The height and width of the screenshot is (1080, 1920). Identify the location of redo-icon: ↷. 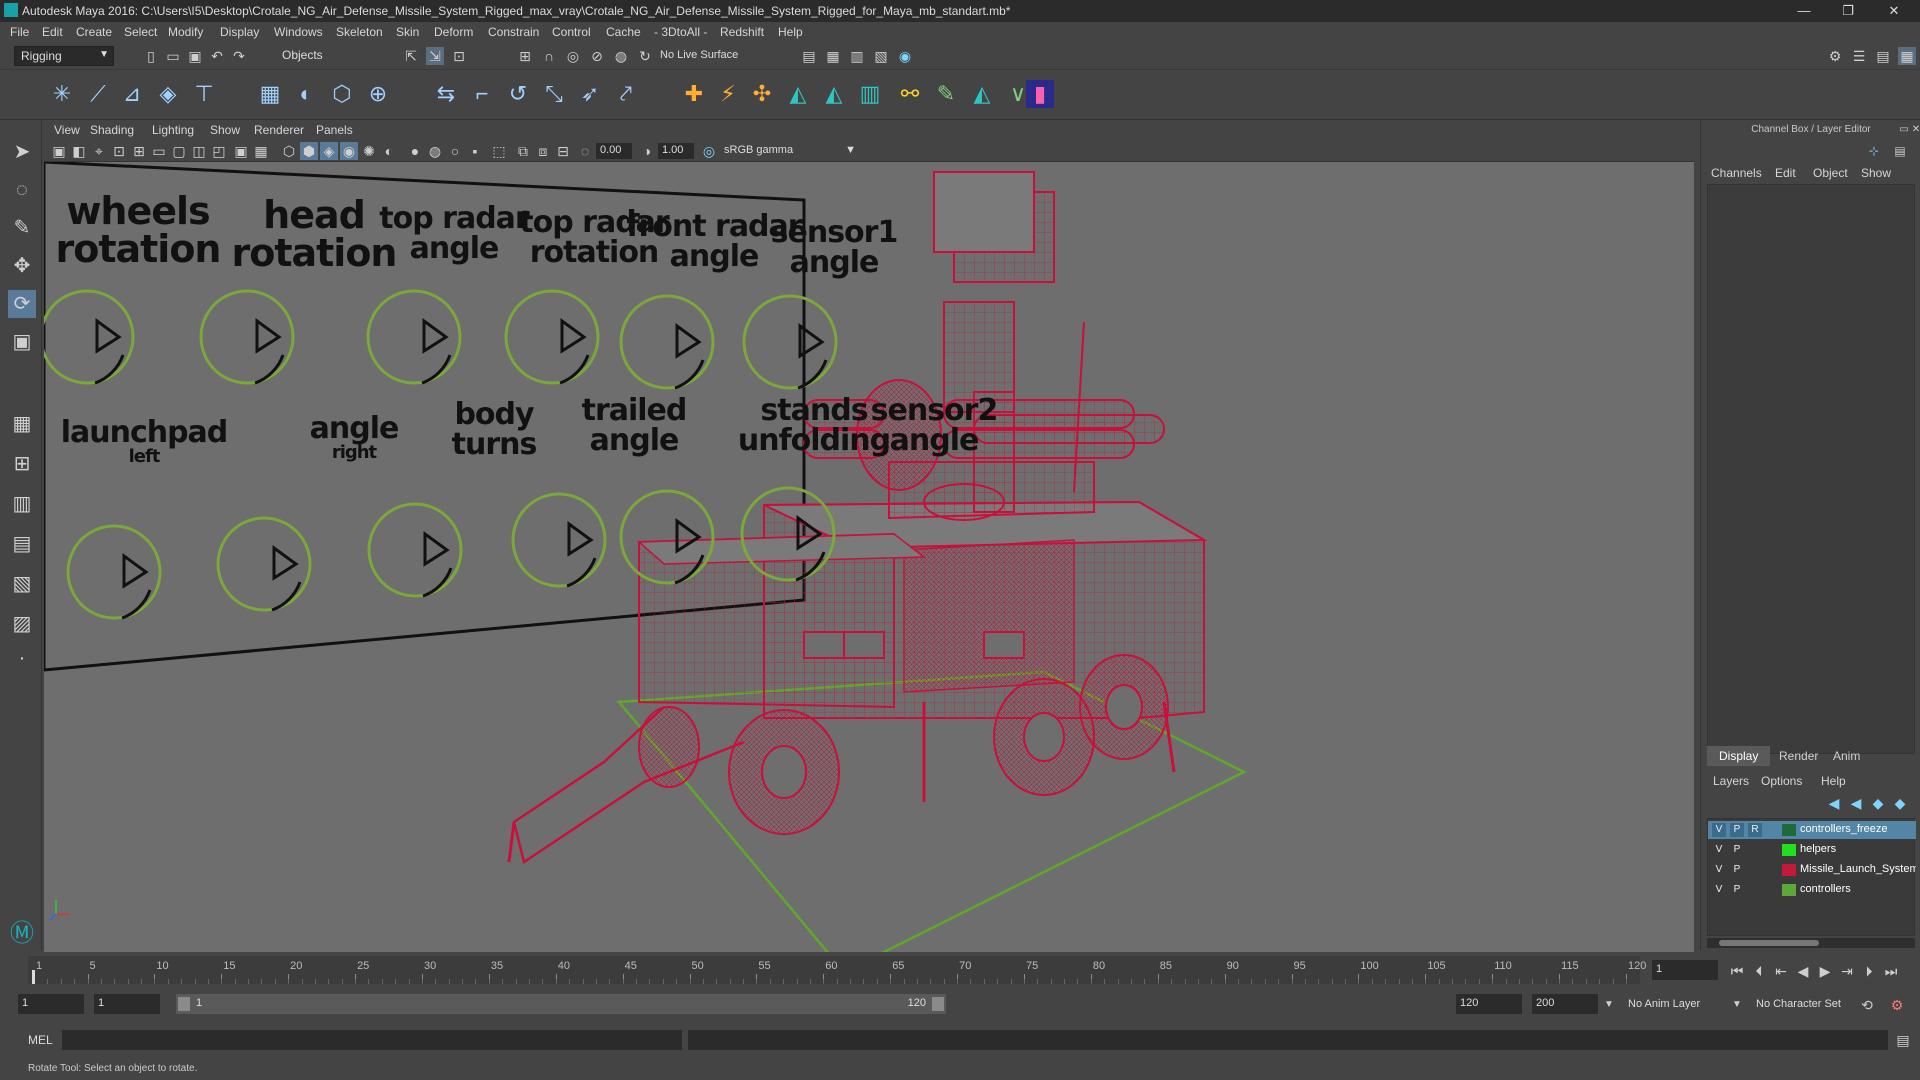
(239, 56).